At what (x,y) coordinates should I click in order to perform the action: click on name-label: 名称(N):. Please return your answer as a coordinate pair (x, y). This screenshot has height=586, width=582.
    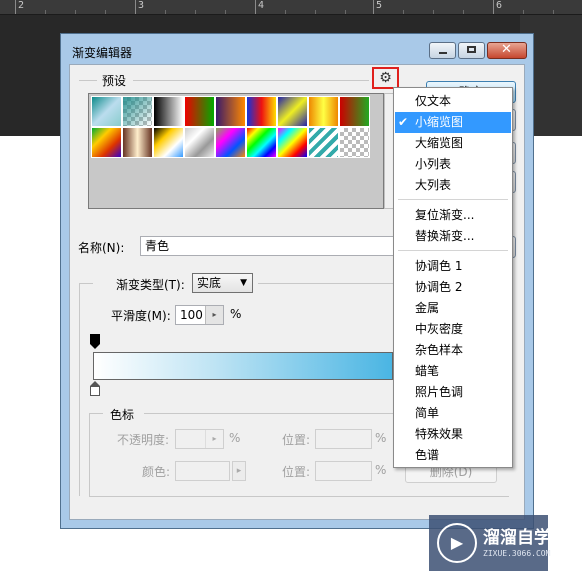
    Looking at the image, I should click on (101, 248).